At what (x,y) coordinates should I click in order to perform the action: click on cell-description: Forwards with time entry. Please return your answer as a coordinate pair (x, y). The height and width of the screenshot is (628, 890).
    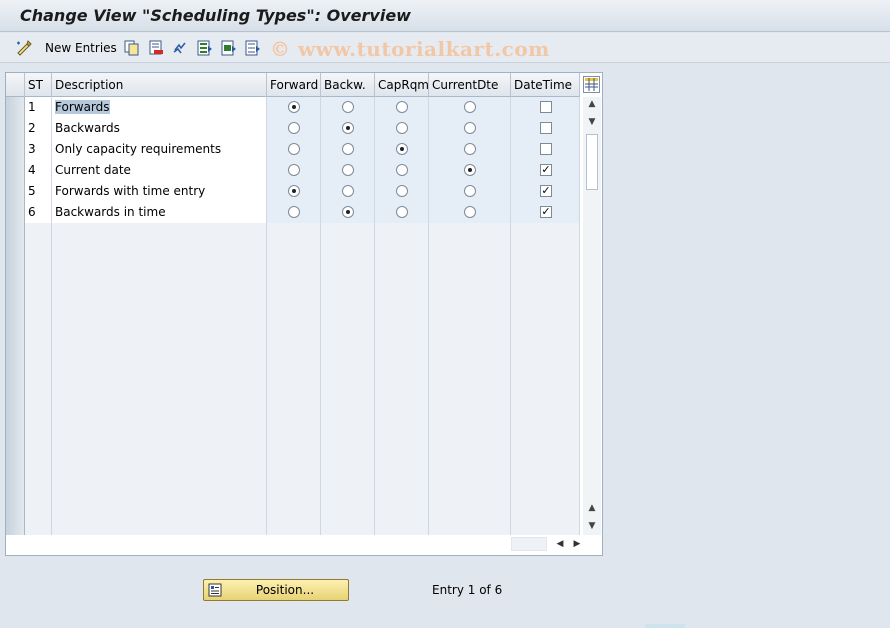
    Looking at the image, I should click on (159, 191).